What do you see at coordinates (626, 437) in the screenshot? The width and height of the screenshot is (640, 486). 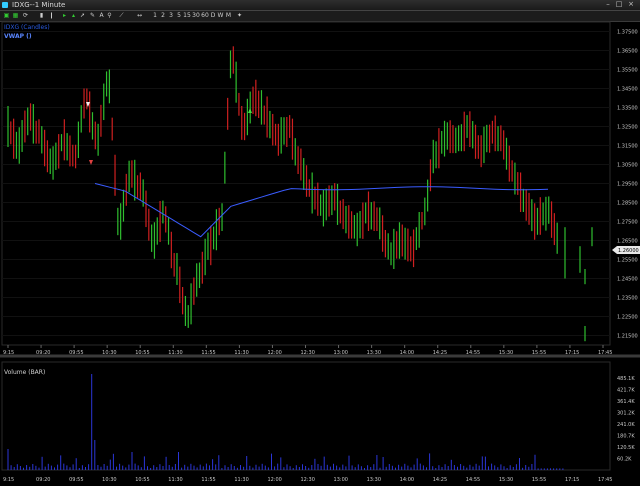 I see `volume-tick-label: 180.7K` at bounding box center [626, 437].